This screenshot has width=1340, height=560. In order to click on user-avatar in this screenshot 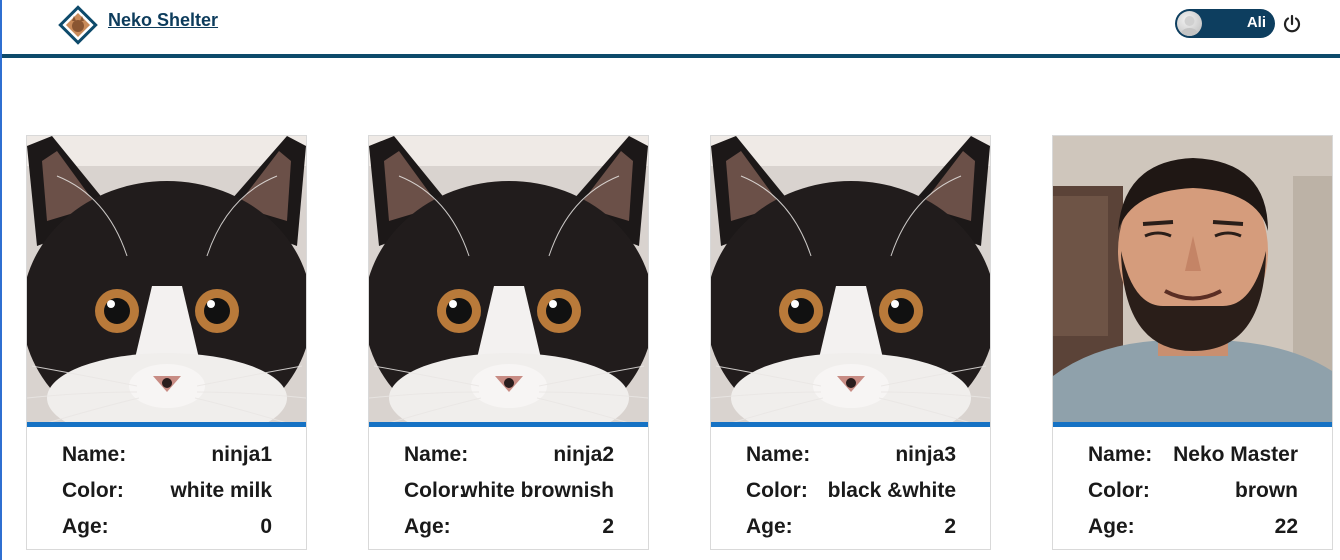, I will do `click(1189, 23)`.